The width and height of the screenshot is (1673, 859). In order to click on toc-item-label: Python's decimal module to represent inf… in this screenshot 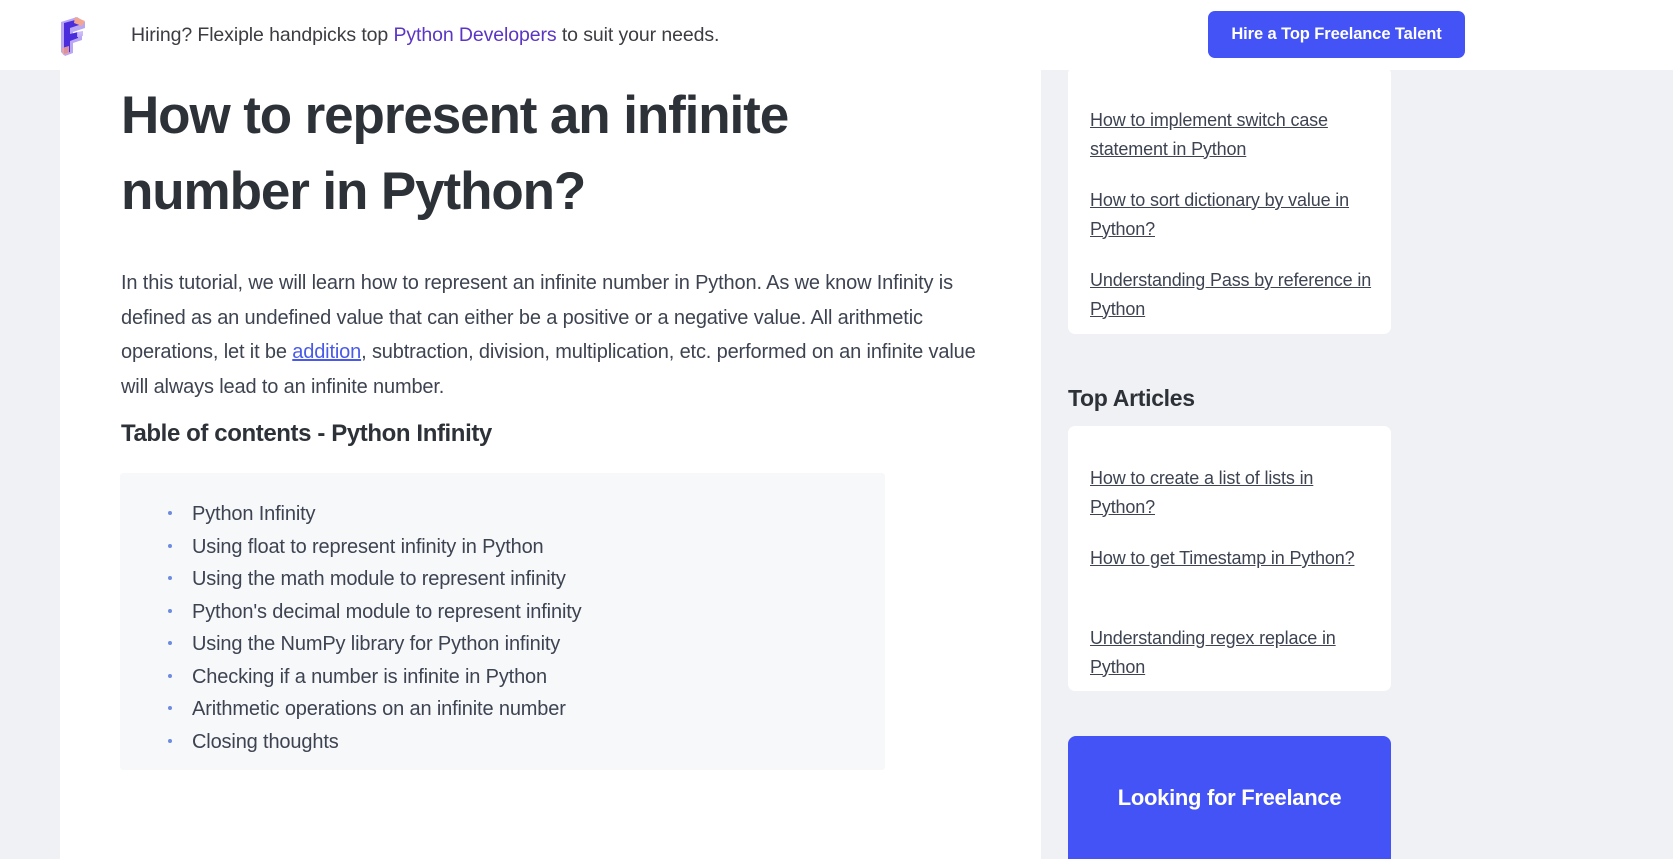, I will do `click(387, 611)`.